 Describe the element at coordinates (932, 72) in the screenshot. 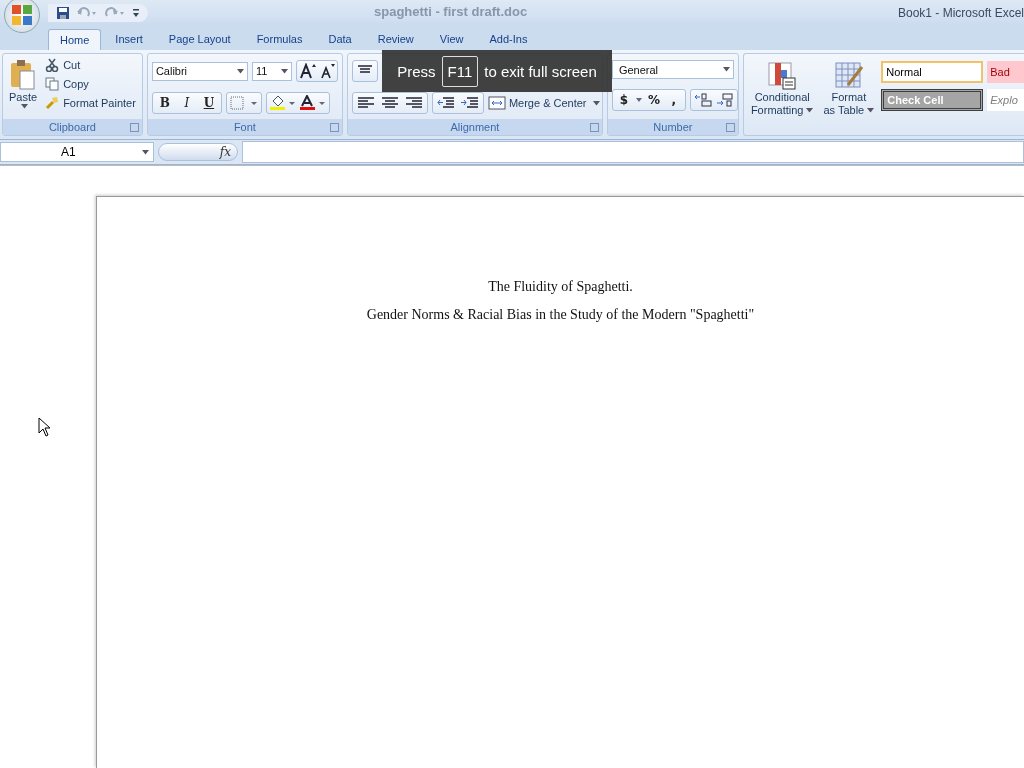

I see `cell-style-option: Normal` at that location.